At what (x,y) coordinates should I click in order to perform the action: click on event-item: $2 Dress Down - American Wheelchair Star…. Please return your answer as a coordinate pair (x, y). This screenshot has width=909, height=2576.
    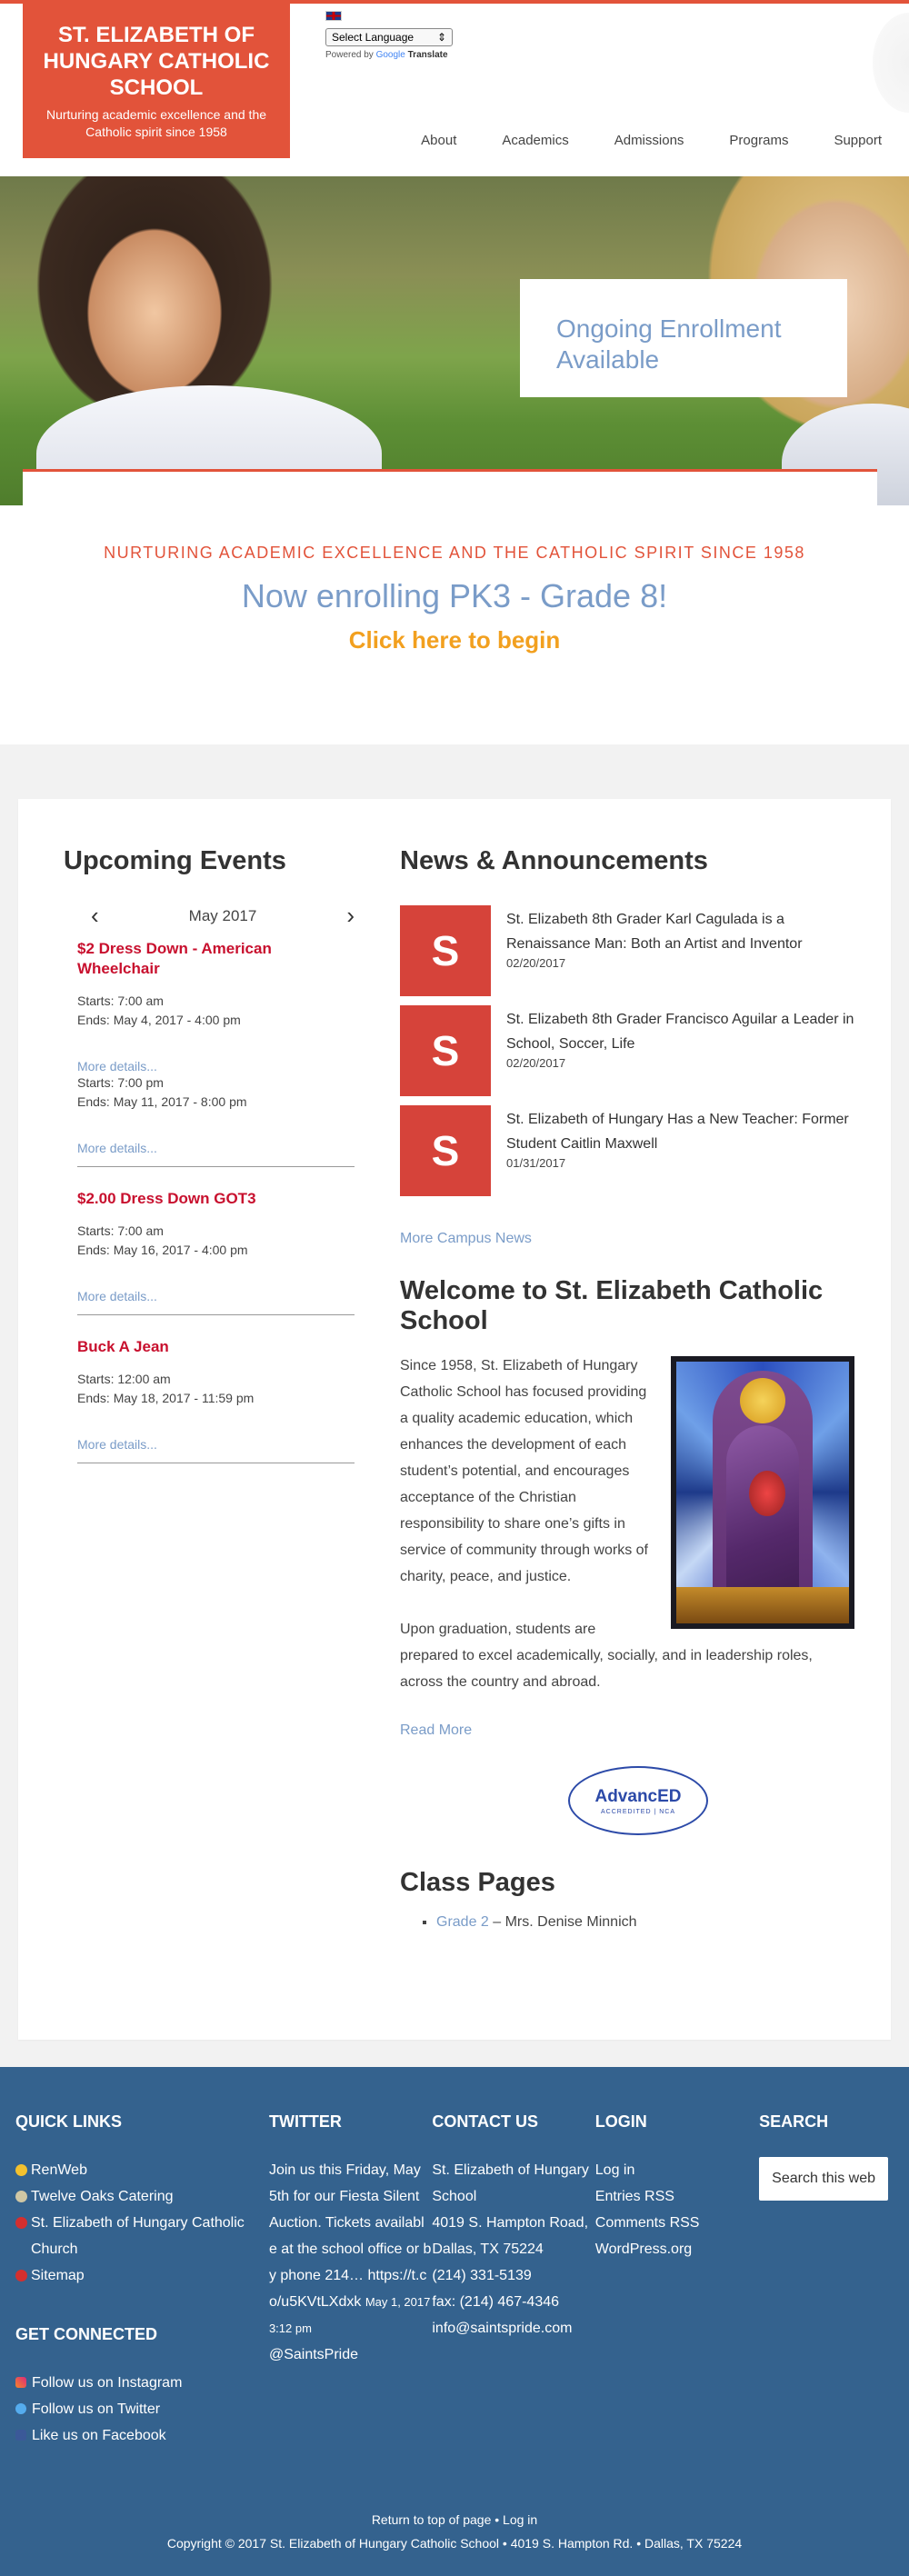
    Looking at the image, I should click on (216, 1053).